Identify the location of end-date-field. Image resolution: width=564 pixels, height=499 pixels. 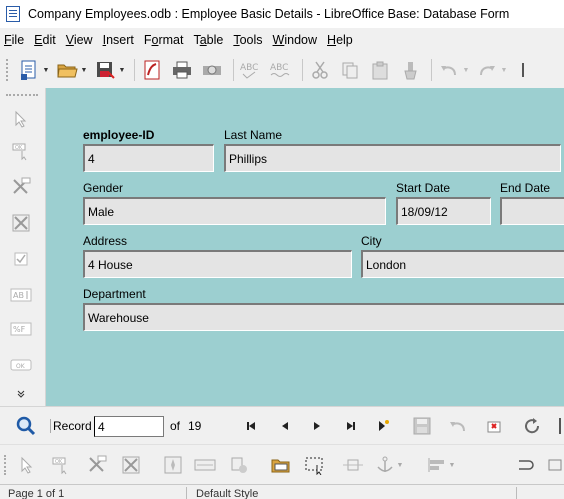
(532, 211).